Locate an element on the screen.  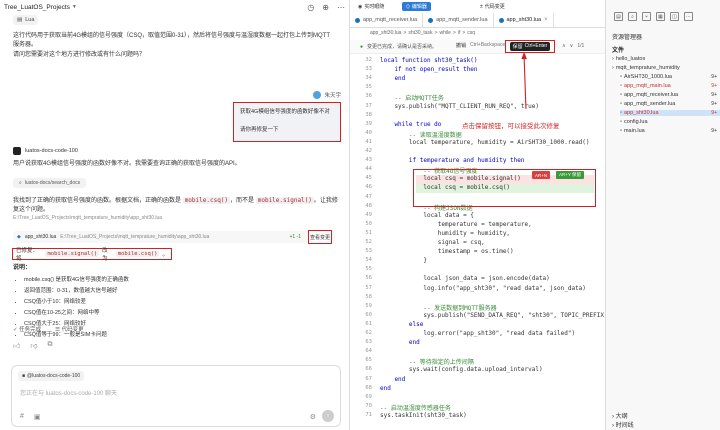
code-line: humidity = humidity, is located at coordinates (445, 233).